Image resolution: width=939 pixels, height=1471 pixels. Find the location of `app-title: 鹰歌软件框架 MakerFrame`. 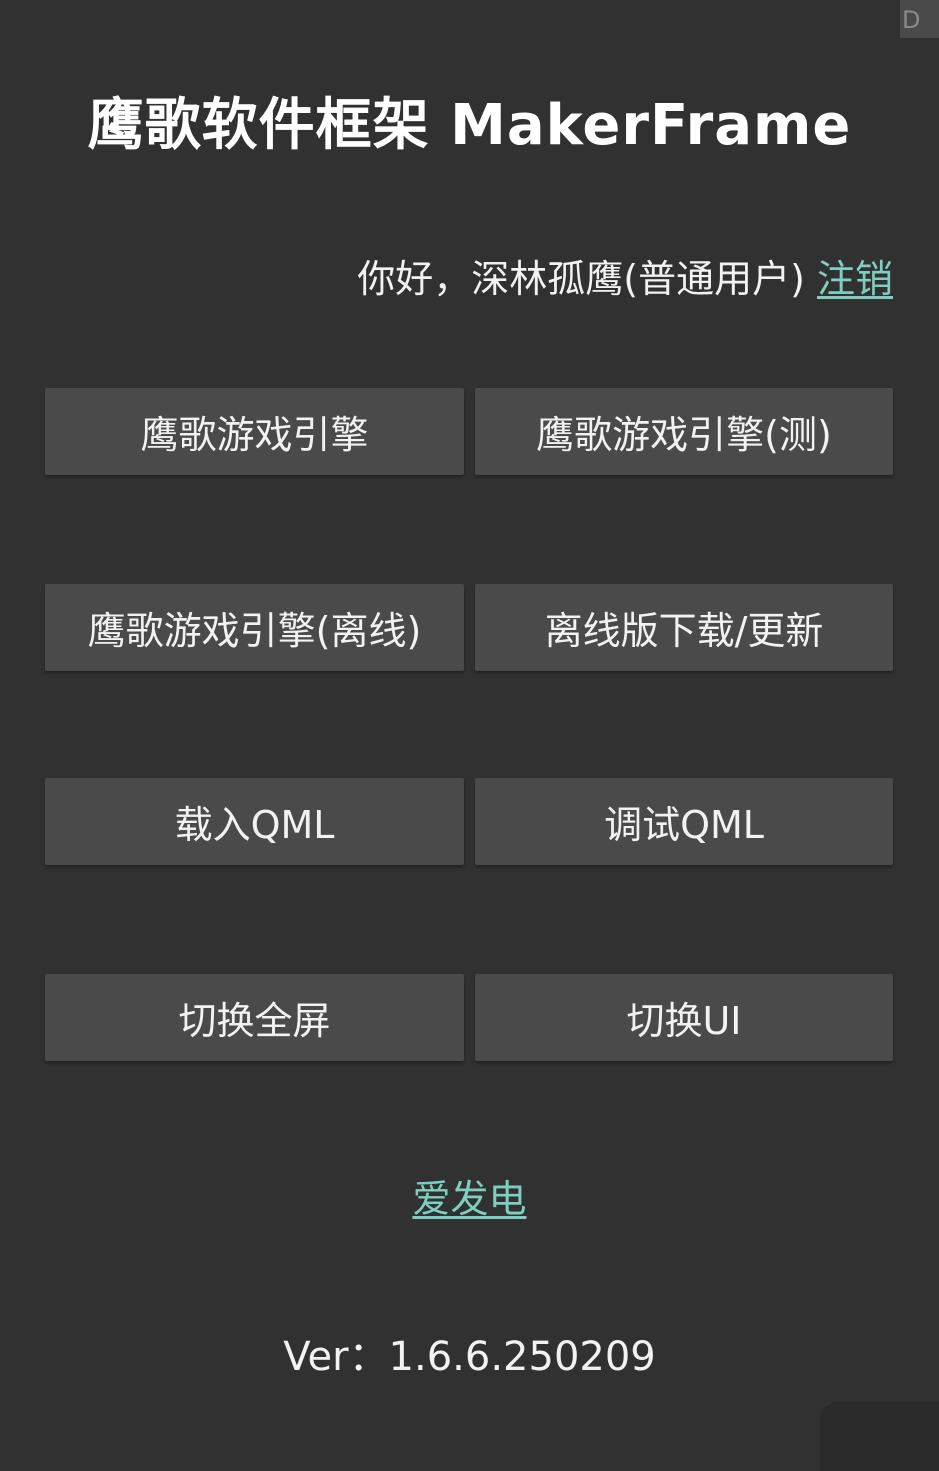

app-title: 鹰歌软件框架 MakerFrame is located at coordinates (469, 125).